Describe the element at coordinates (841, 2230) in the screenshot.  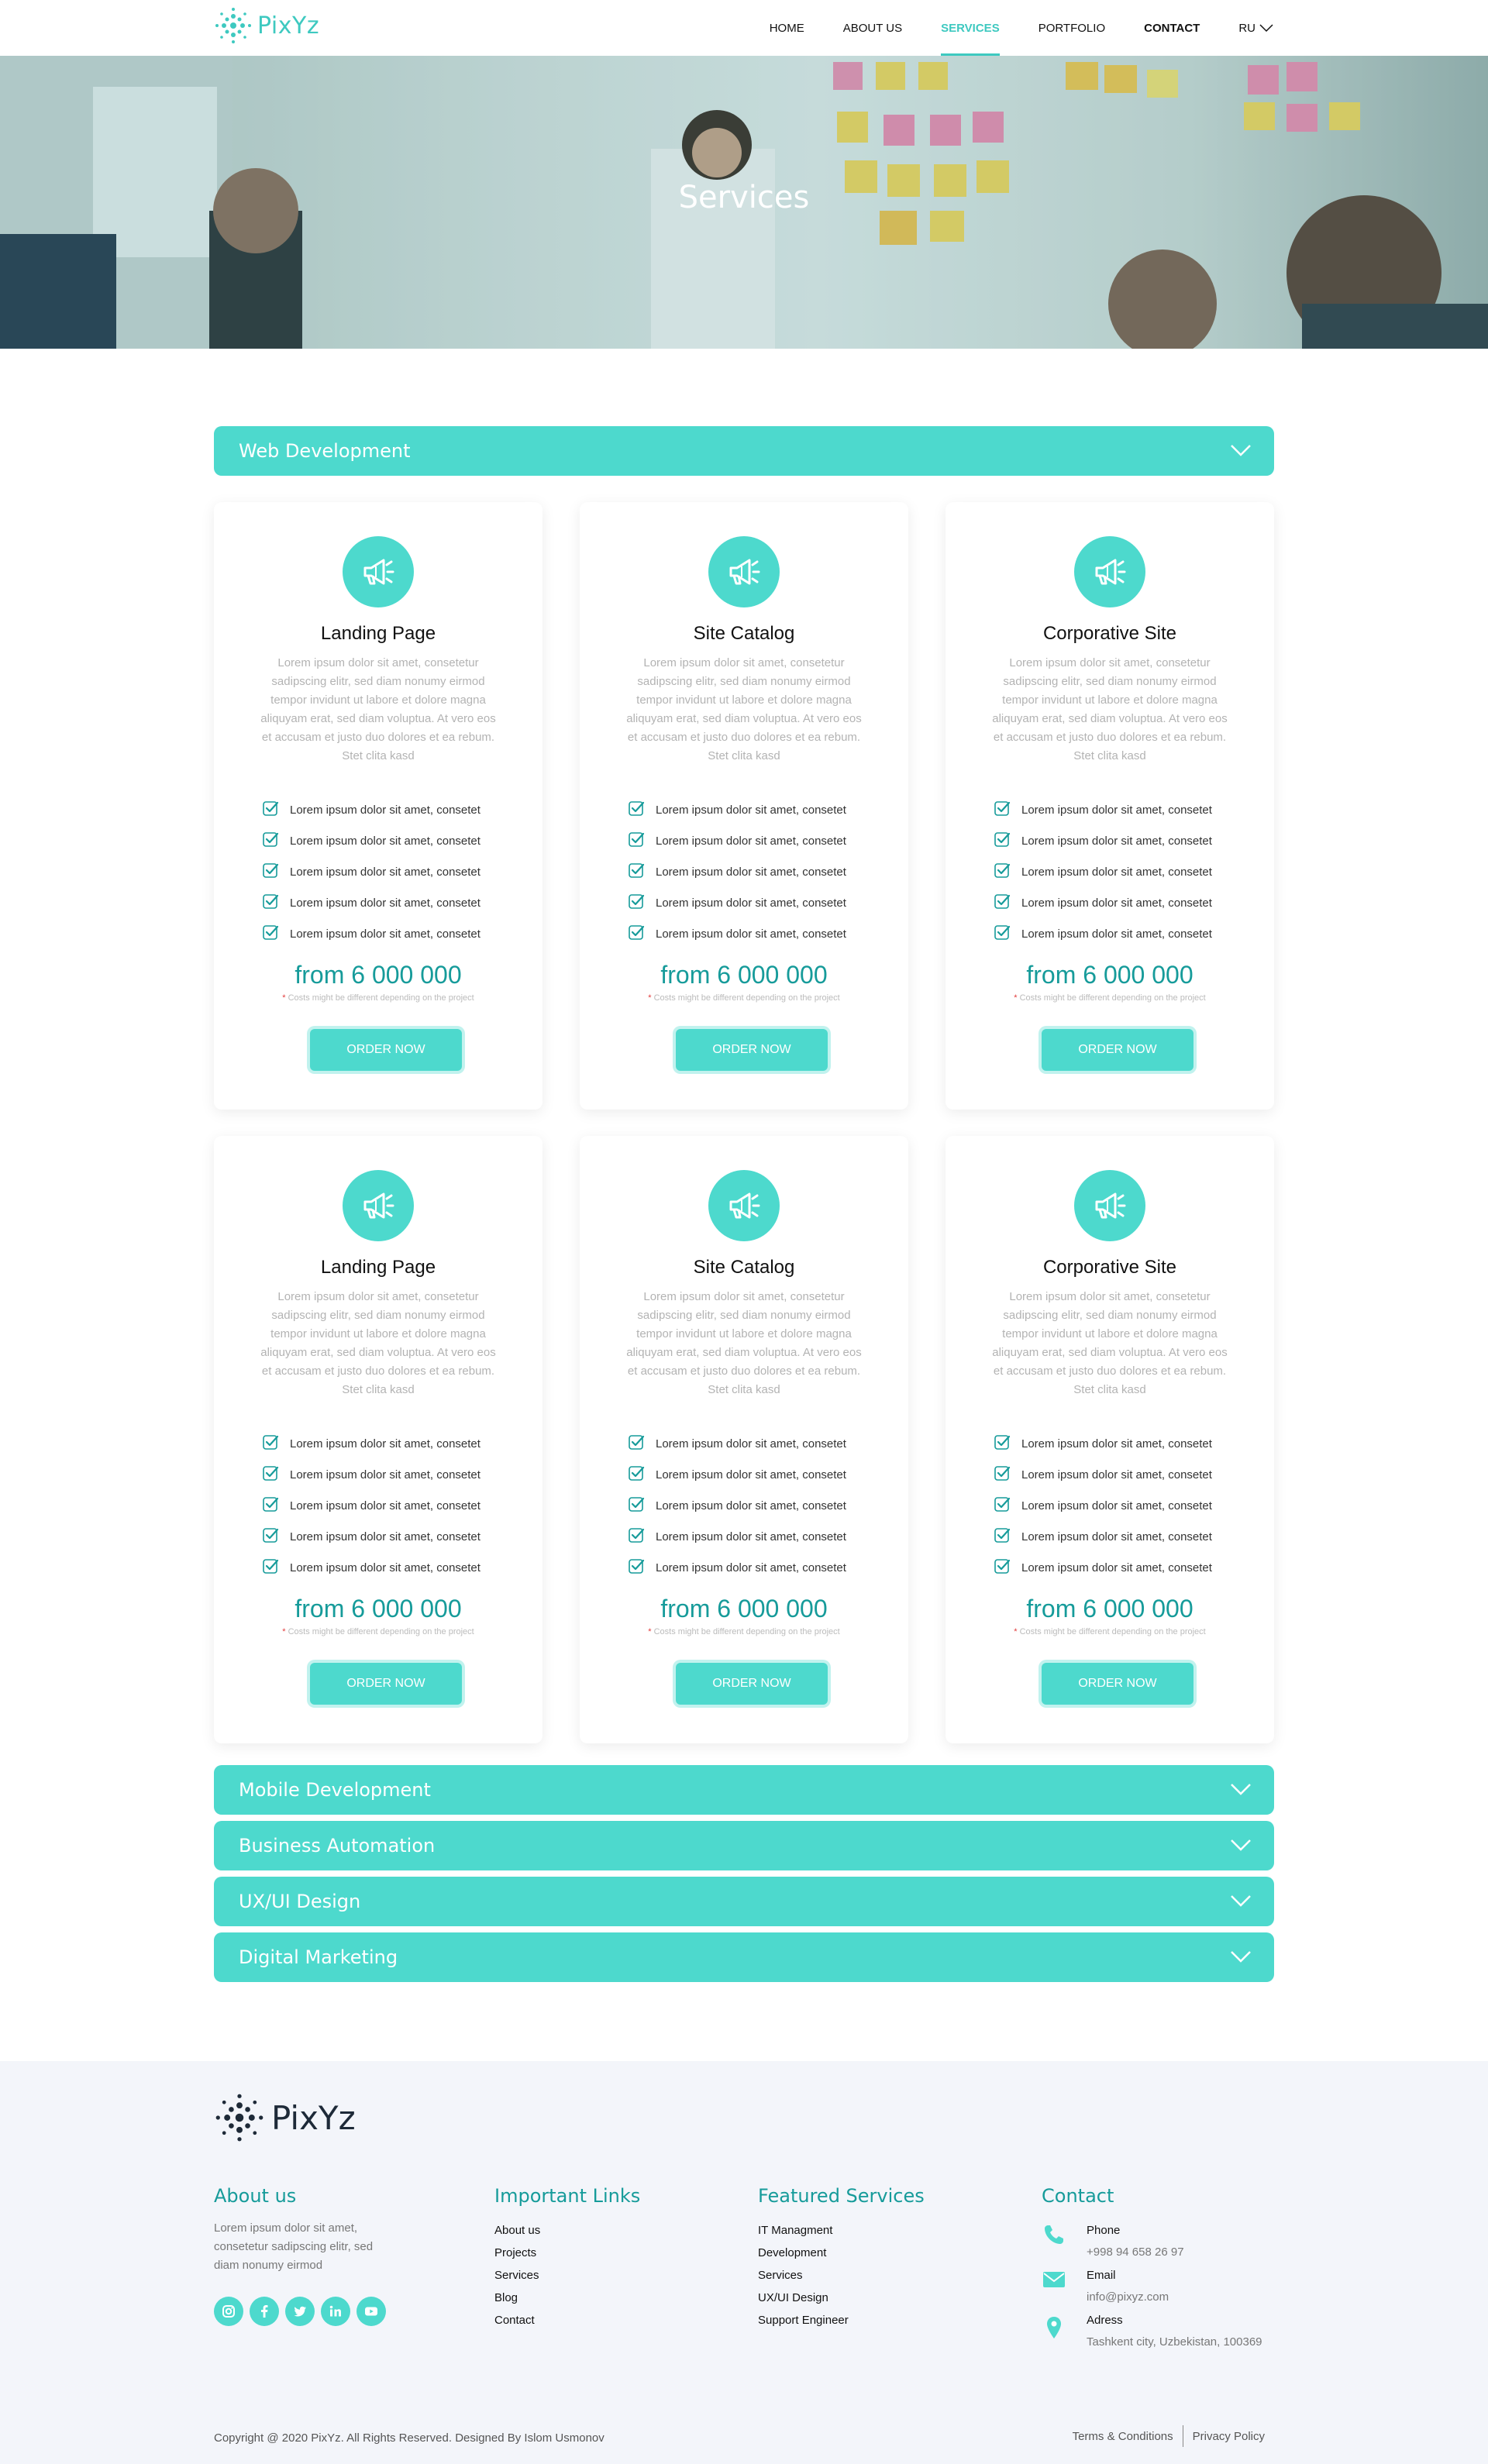
I see `footer-featured-it-managment: IT Managment` at that location.